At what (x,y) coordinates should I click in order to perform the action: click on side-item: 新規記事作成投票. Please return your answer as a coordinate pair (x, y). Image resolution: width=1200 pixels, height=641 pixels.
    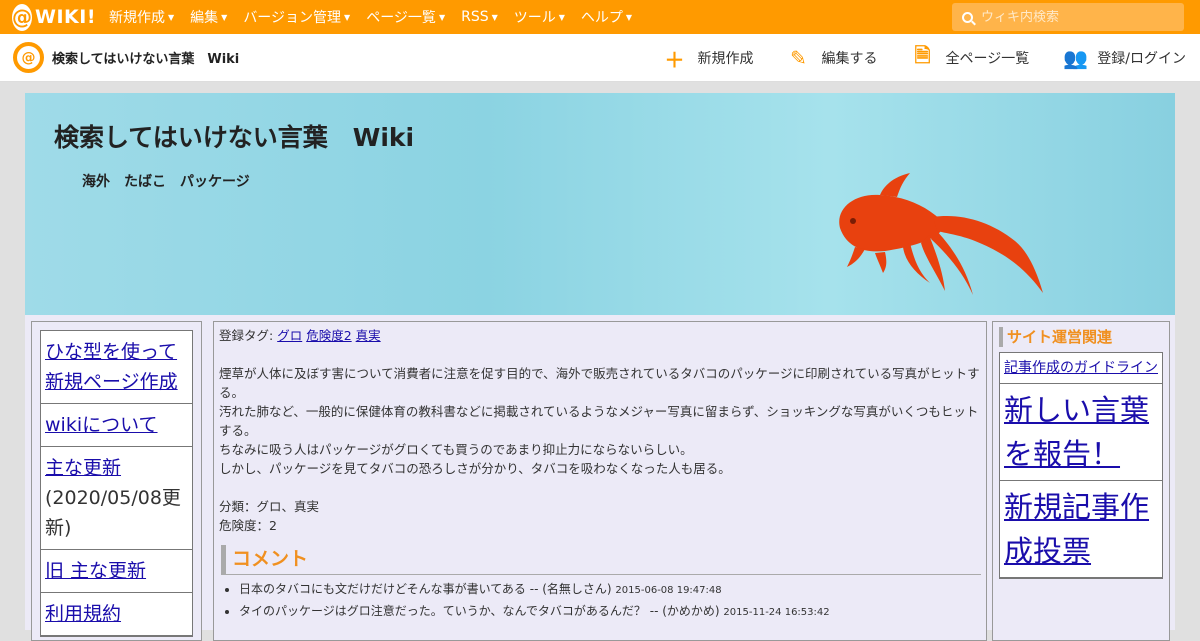
    Looking at the image, I should click on (1081, 529).